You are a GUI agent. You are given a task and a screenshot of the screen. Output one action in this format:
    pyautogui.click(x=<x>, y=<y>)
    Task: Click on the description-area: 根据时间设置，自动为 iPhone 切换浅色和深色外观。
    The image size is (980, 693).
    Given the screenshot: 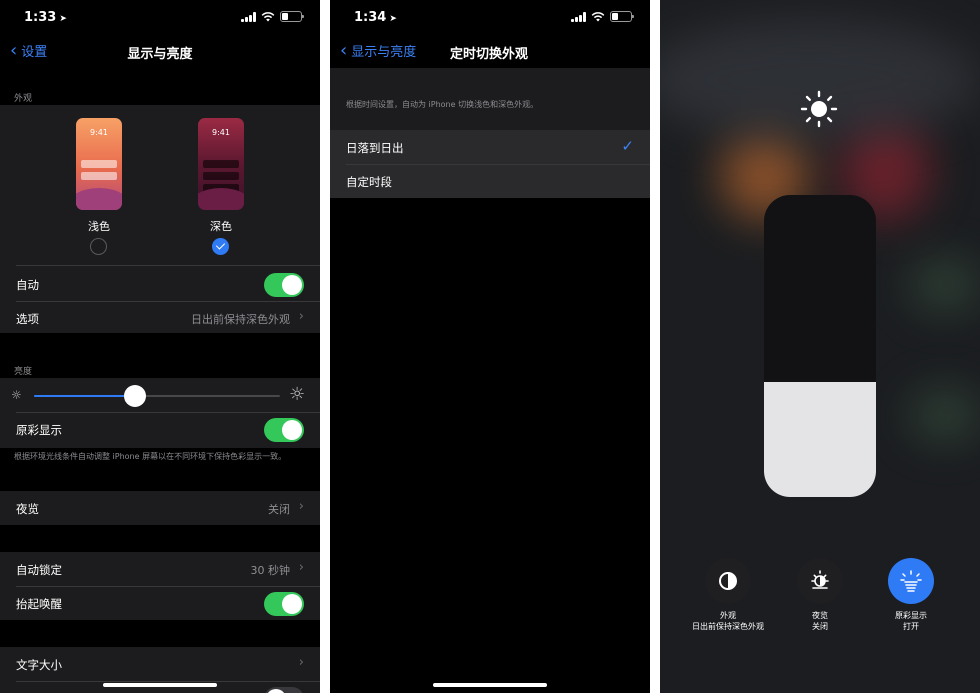 What is the action you would take?
    pyautogui.click(x=490, y=99)
    